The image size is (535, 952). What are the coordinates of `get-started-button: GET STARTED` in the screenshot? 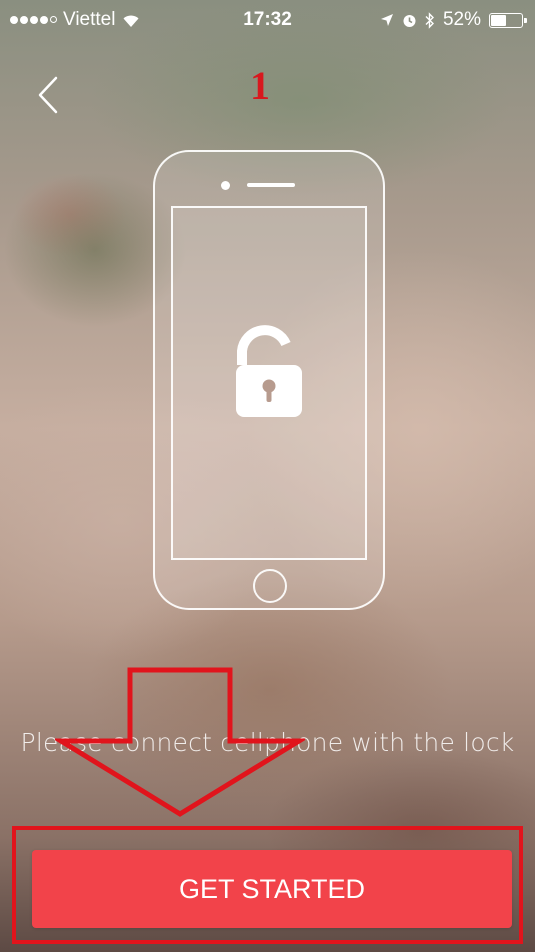 It's located at (272, 889).